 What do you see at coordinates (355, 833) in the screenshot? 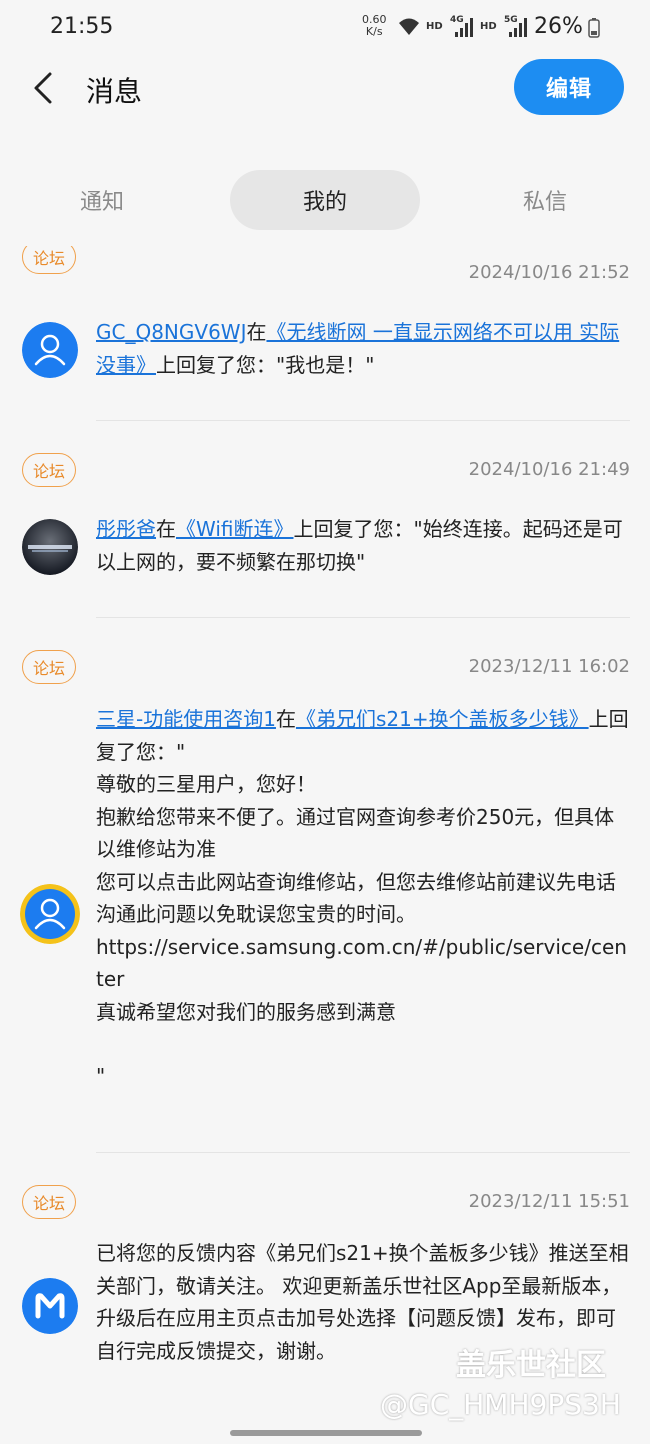
I see `message-line: 抱歉给您带来不便了。通过官网查询参考价250元，但具体以维修站为准` at bounding box center [355, 833].